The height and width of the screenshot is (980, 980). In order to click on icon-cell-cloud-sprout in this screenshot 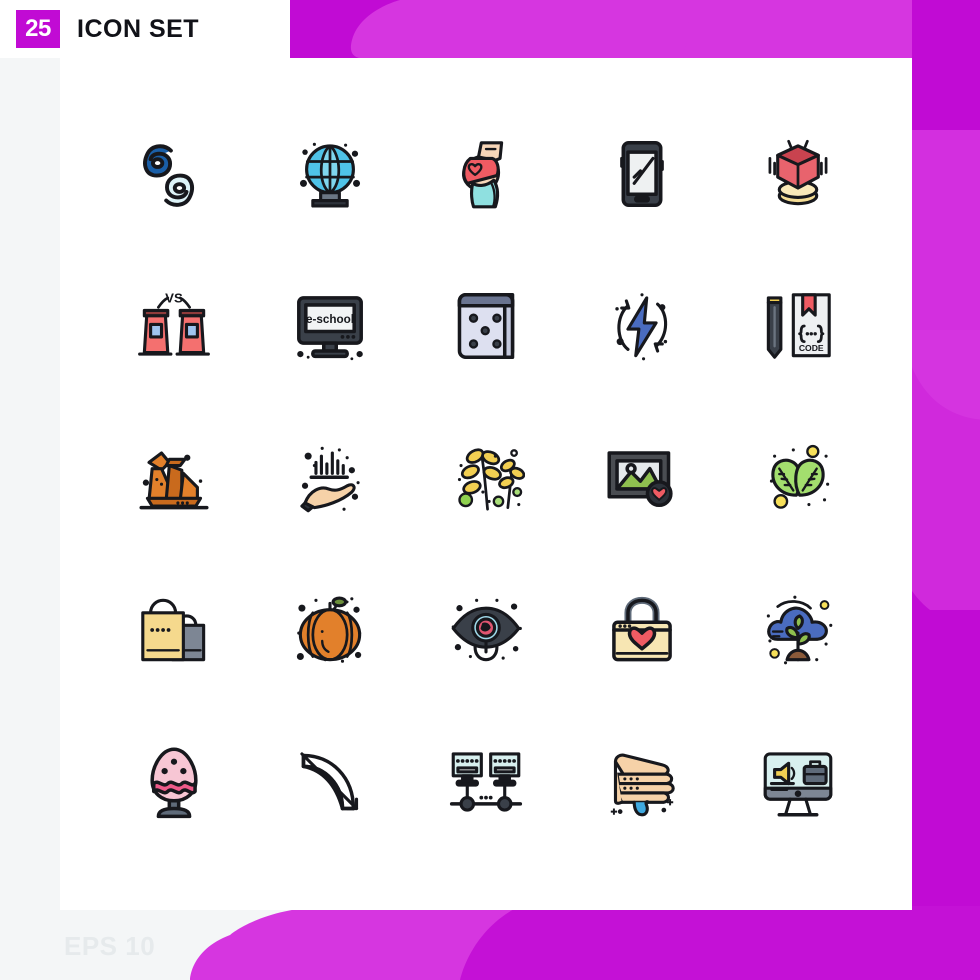, I will do `click(798, 630)`.